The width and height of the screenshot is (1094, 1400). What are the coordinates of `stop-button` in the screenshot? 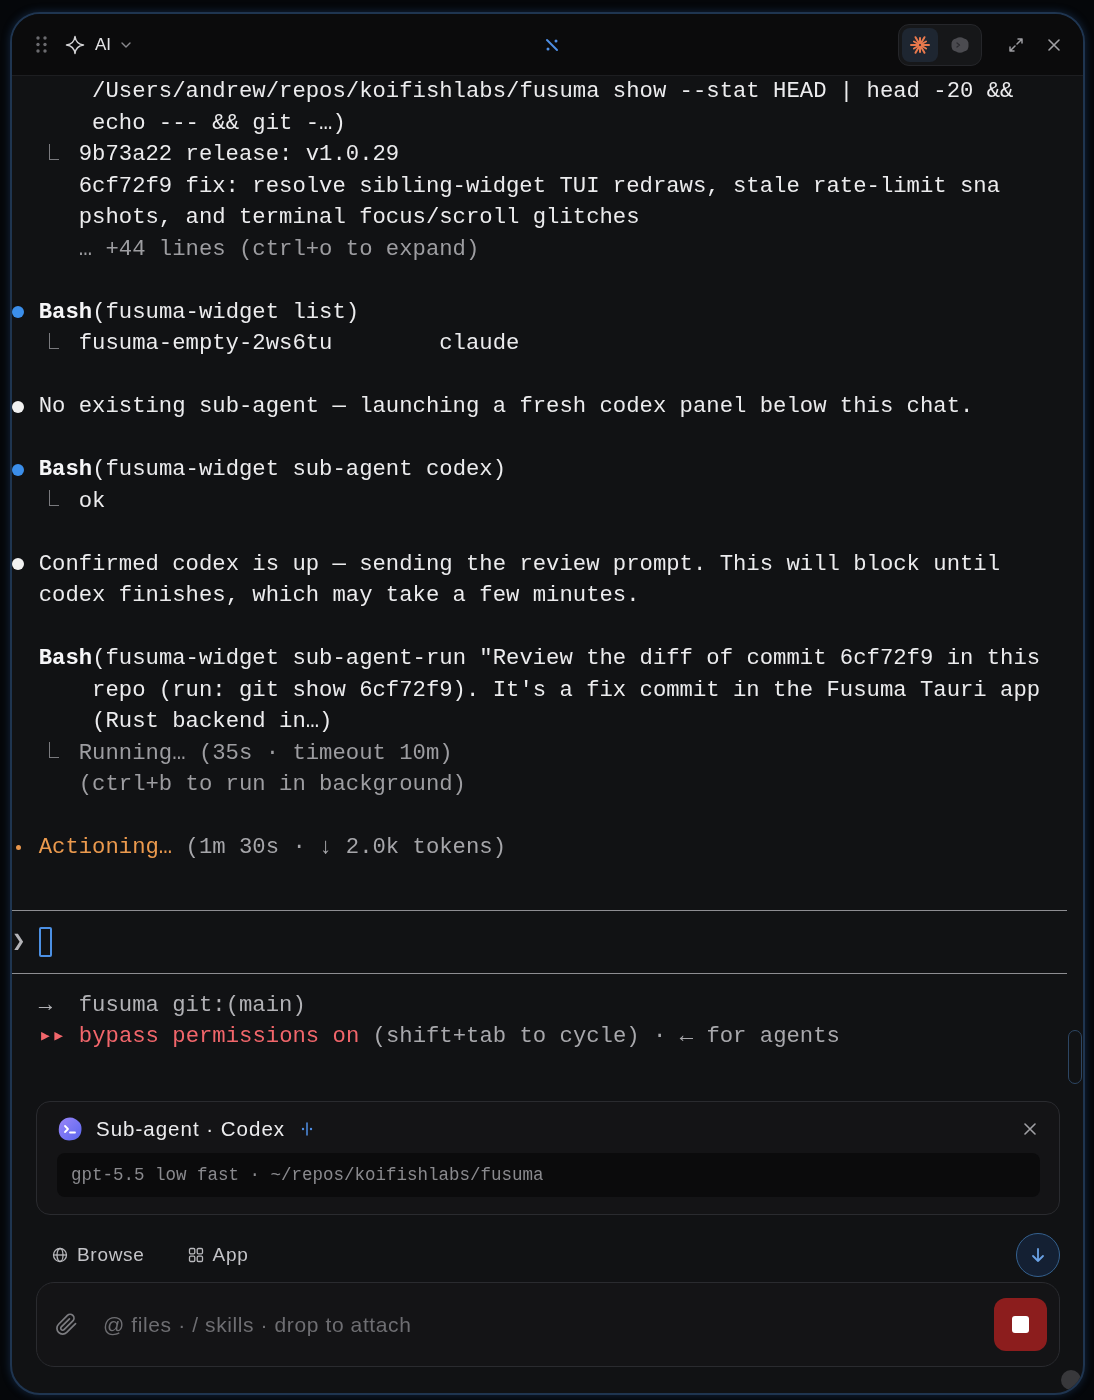 It's located at (1020, 1324).